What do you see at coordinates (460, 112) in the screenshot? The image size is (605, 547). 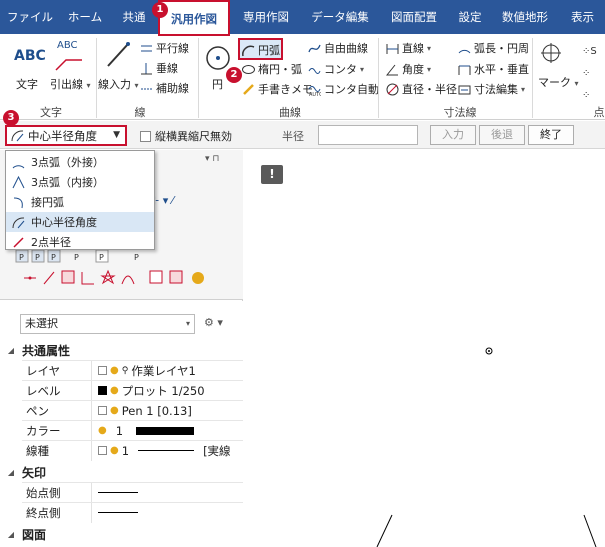 I see `group-label-dimension: 寸法線` at bounding box center [460, 112].